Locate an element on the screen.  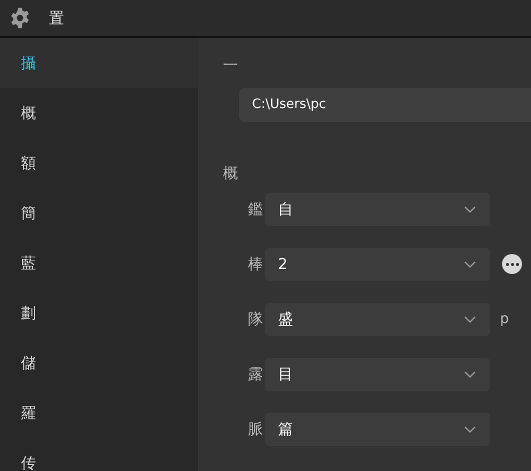
sidebar-item: 概 is located at coordinates (99, 113).